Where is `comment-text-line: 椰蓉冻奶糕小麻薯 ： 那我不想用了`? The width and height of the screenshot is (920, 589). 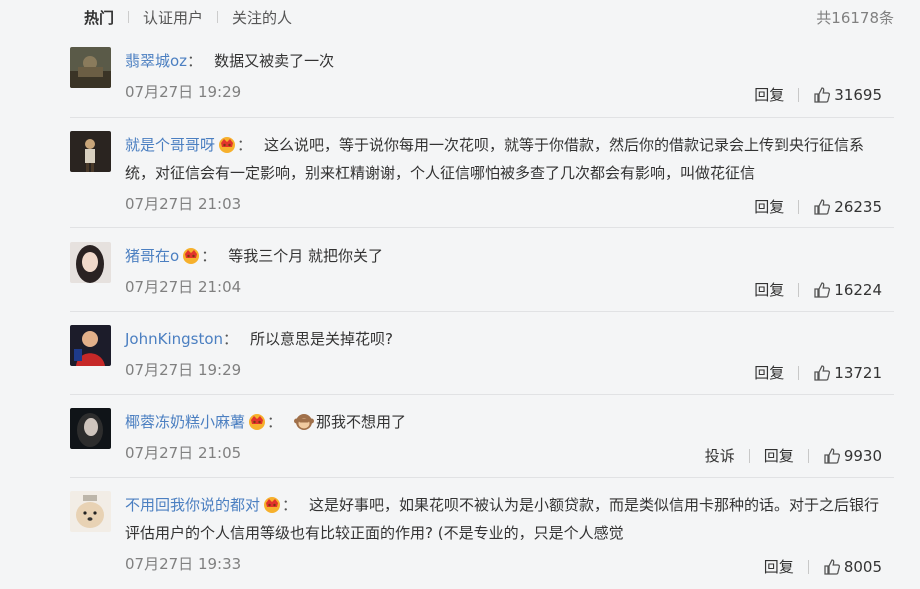
comment-text-line: 椰蓉冻奶糕小麻薯 ： 那我不想用了 is located at coordinates (265, 422).